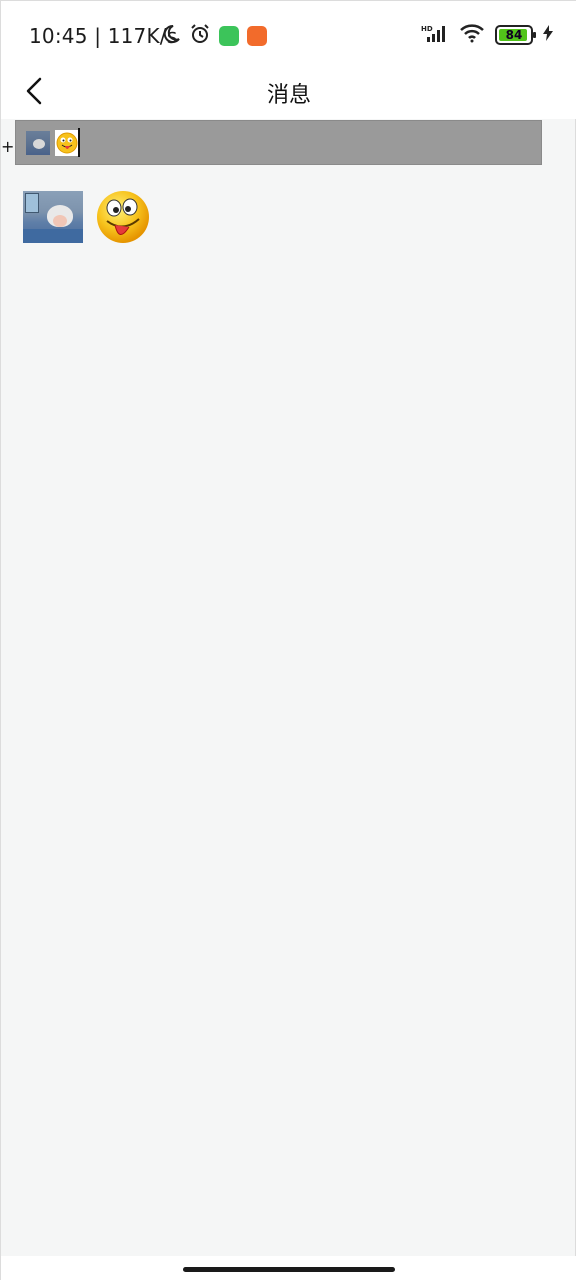  Describe the element at coordinates (278, 142) in the screenshot. I see `message-input` at that location.